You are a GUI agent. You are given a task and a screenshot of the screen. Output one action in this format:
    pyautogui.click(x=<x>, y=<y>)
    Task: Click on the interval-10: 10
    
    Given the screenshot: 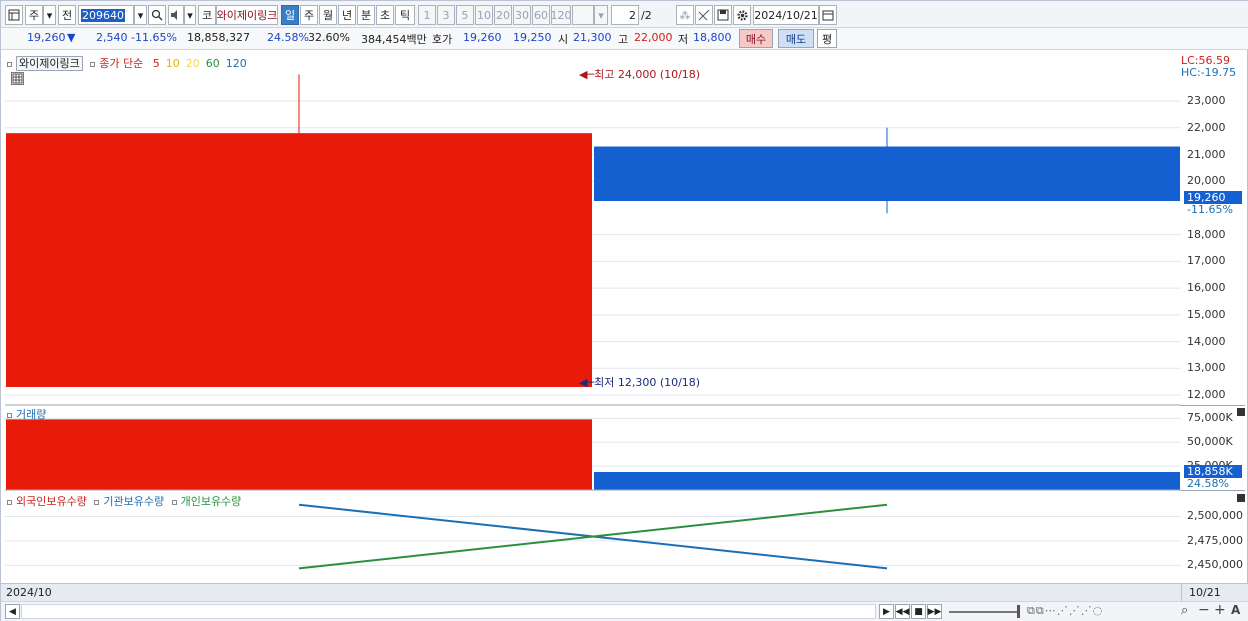 What is the action you would take?
    pyautogui.click(x=484, y=15)
    